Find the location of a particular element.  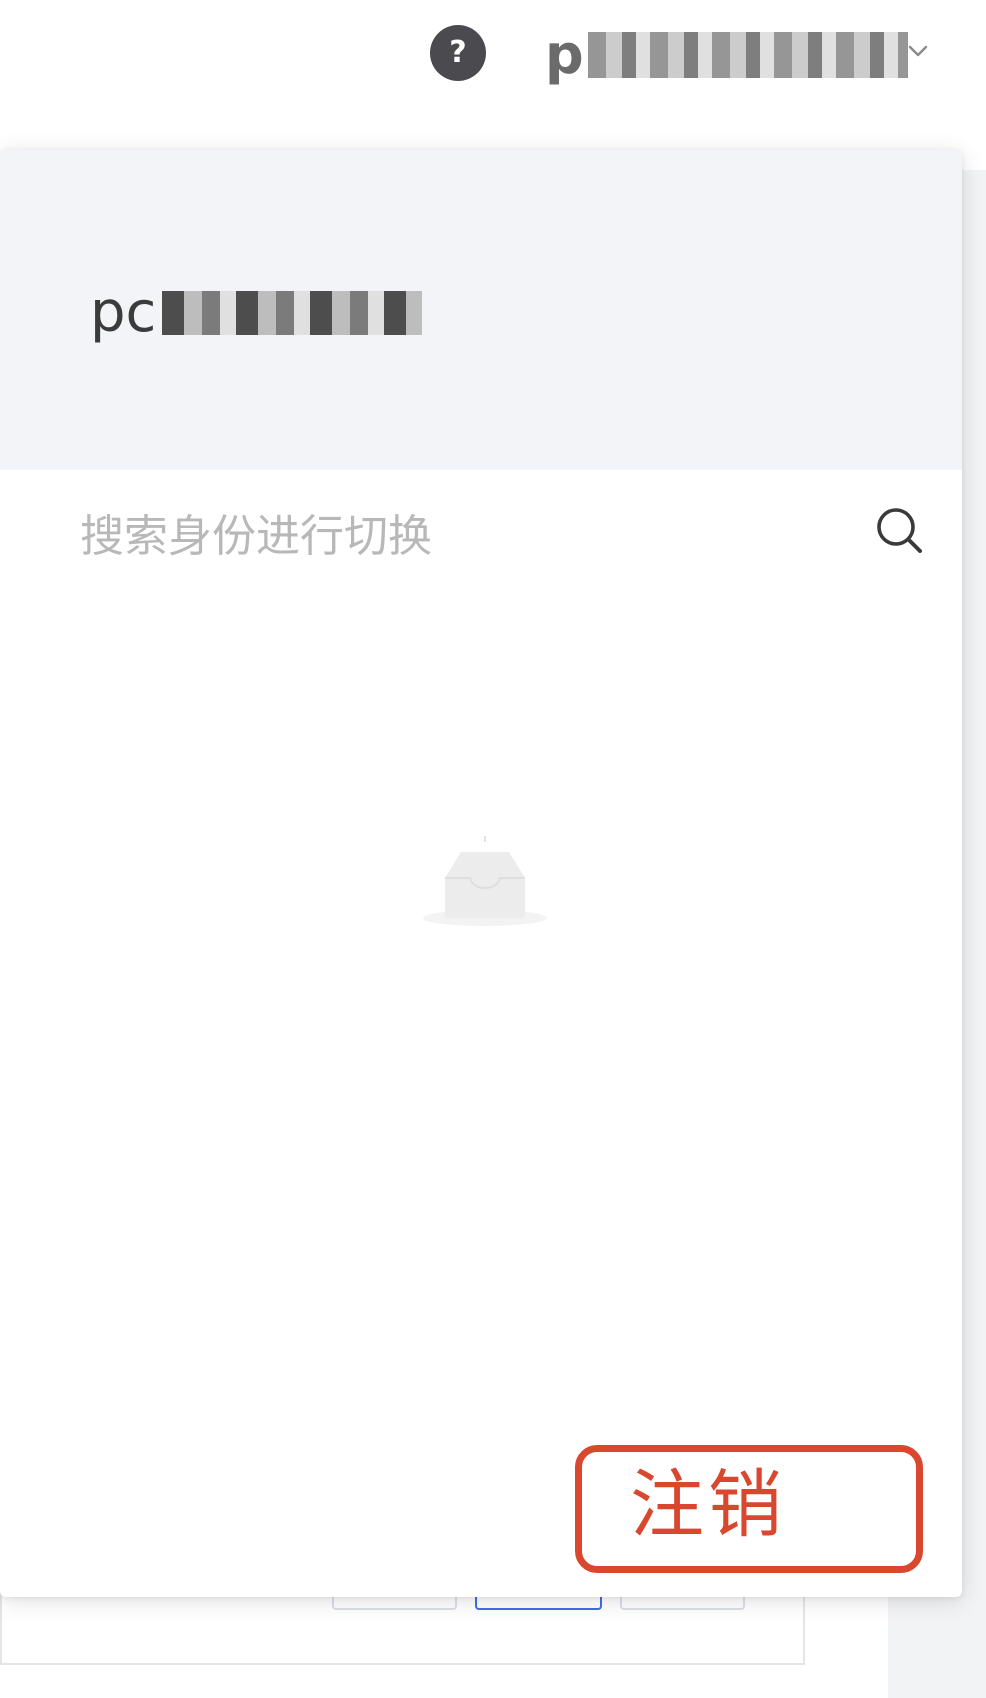

current-identity-name: pc is located at coordinates (256, 312).